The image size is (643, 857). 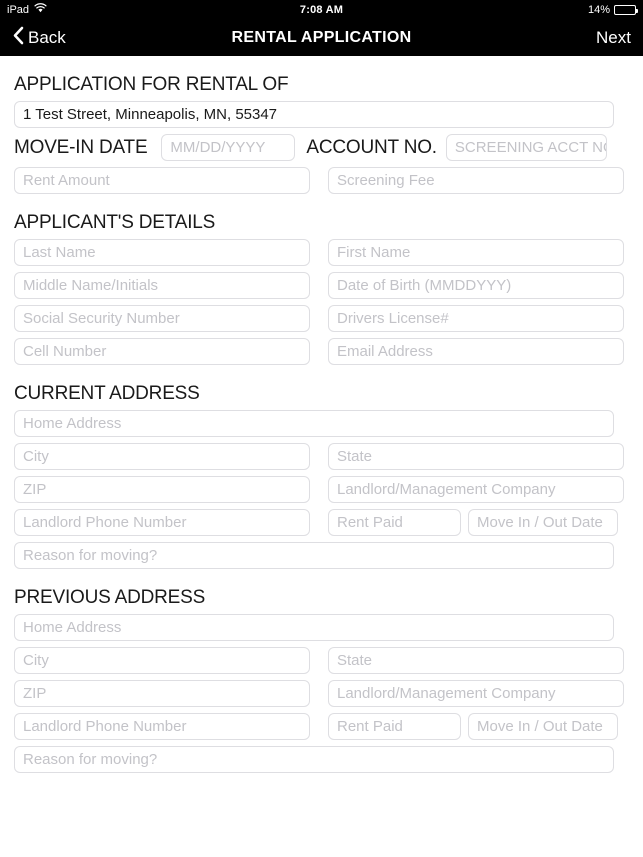 I want to click on rent-screening-row: Rent Amount Screening Fee, so click(x=321, y=180).